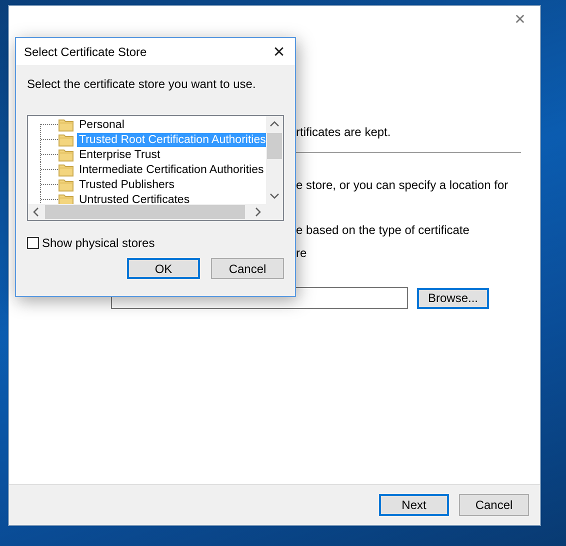 The image size is (566, 546). I want to click on ok-button: OK, so click(163, 268).